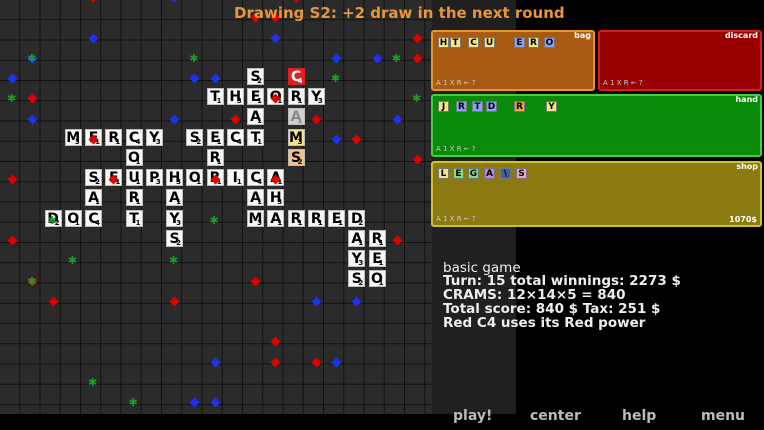 This screenshot has width=764, height=430. I want to click on shop-tile: E, so click(458, 173).